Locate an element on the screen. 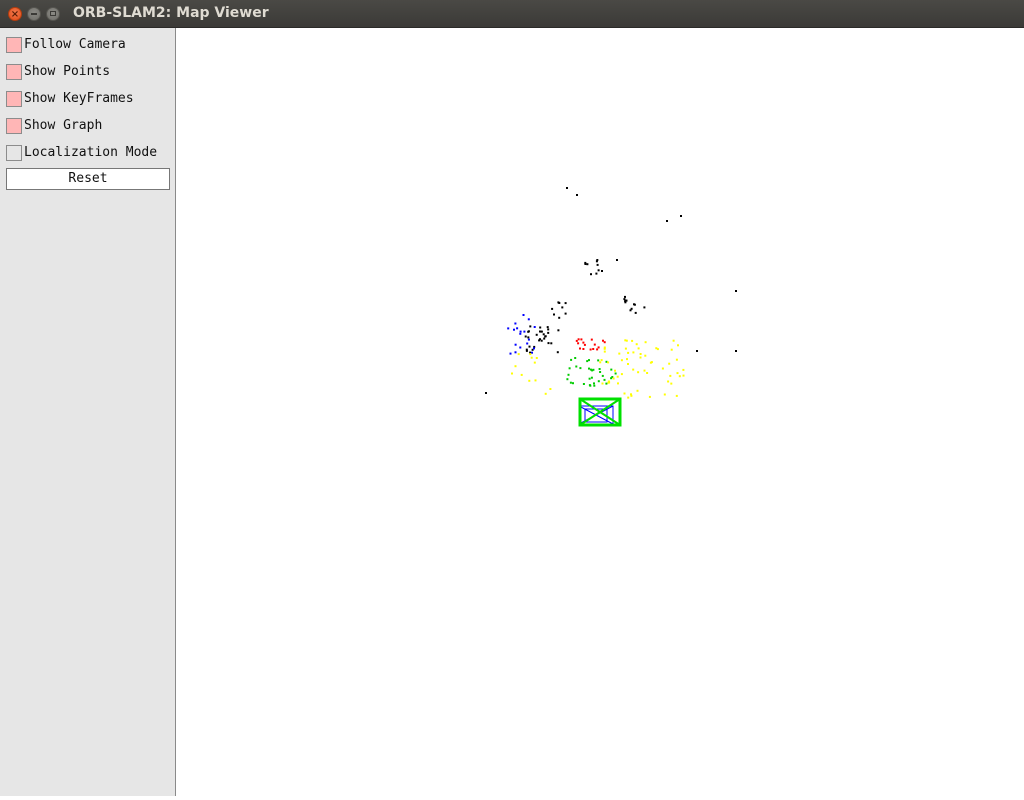 The height and width of the screenshot is (800, 1024). maximize-icon is located at coordinates (53, 13).